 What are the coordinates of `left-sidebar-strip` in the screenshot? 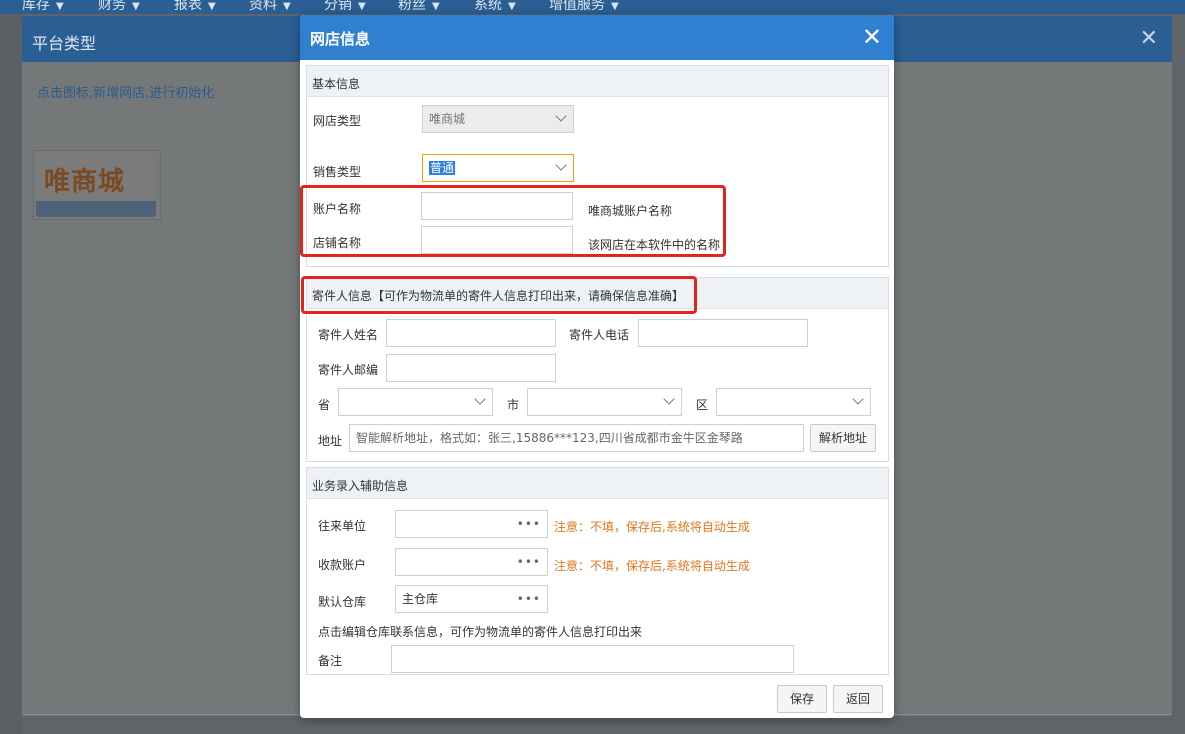 It's located at (11, 374).